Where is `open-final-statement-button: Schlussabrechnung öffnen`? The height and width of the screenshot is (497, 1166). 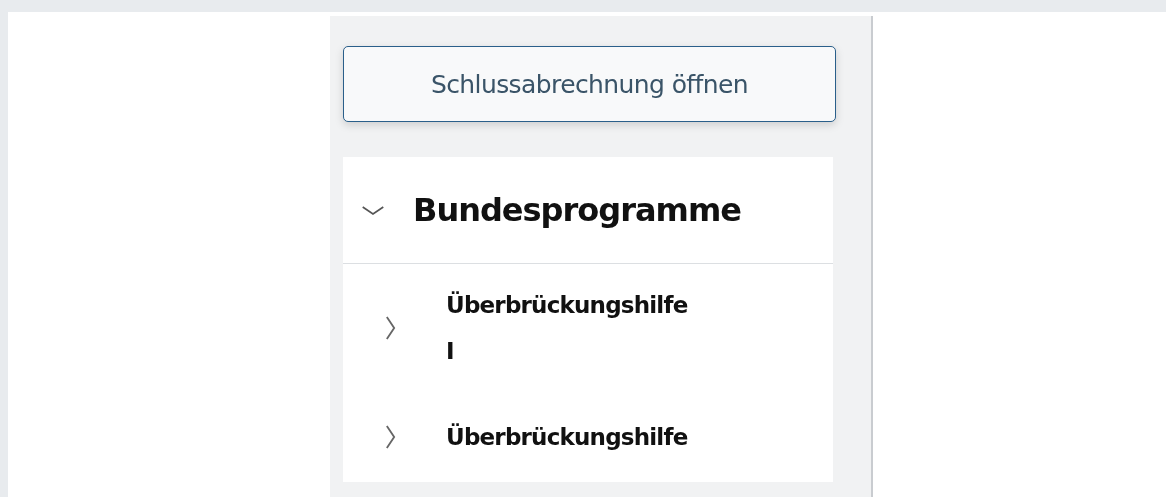 open-final-statement-button: Schlussabrechnung öffnen is located at coordinates (589, 84).